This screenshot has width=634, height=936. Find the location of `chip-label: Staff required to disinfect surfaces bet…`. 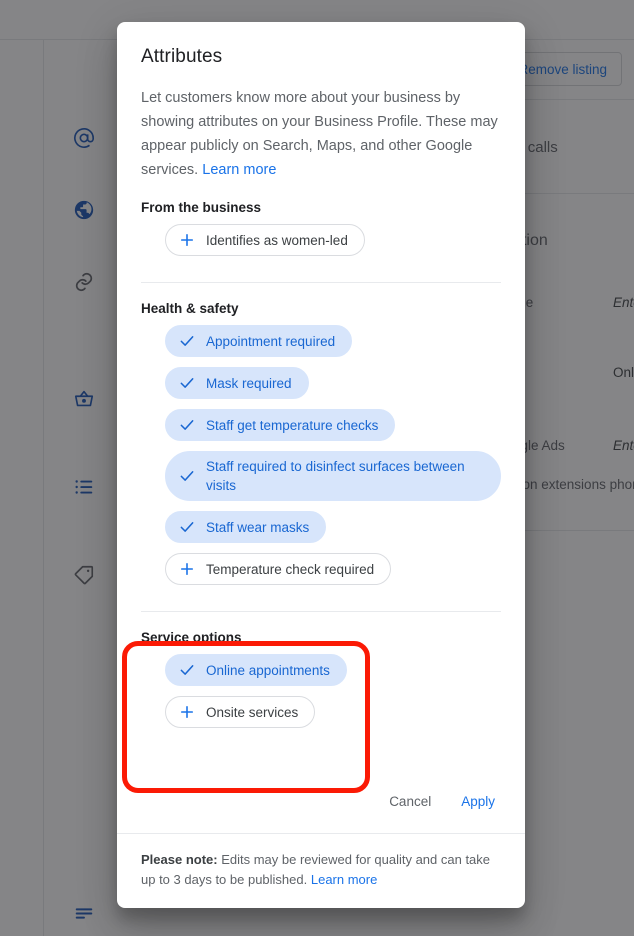

chip-label: Staff required to disinfect surfaces bet… is located at coordinates (335, 476).